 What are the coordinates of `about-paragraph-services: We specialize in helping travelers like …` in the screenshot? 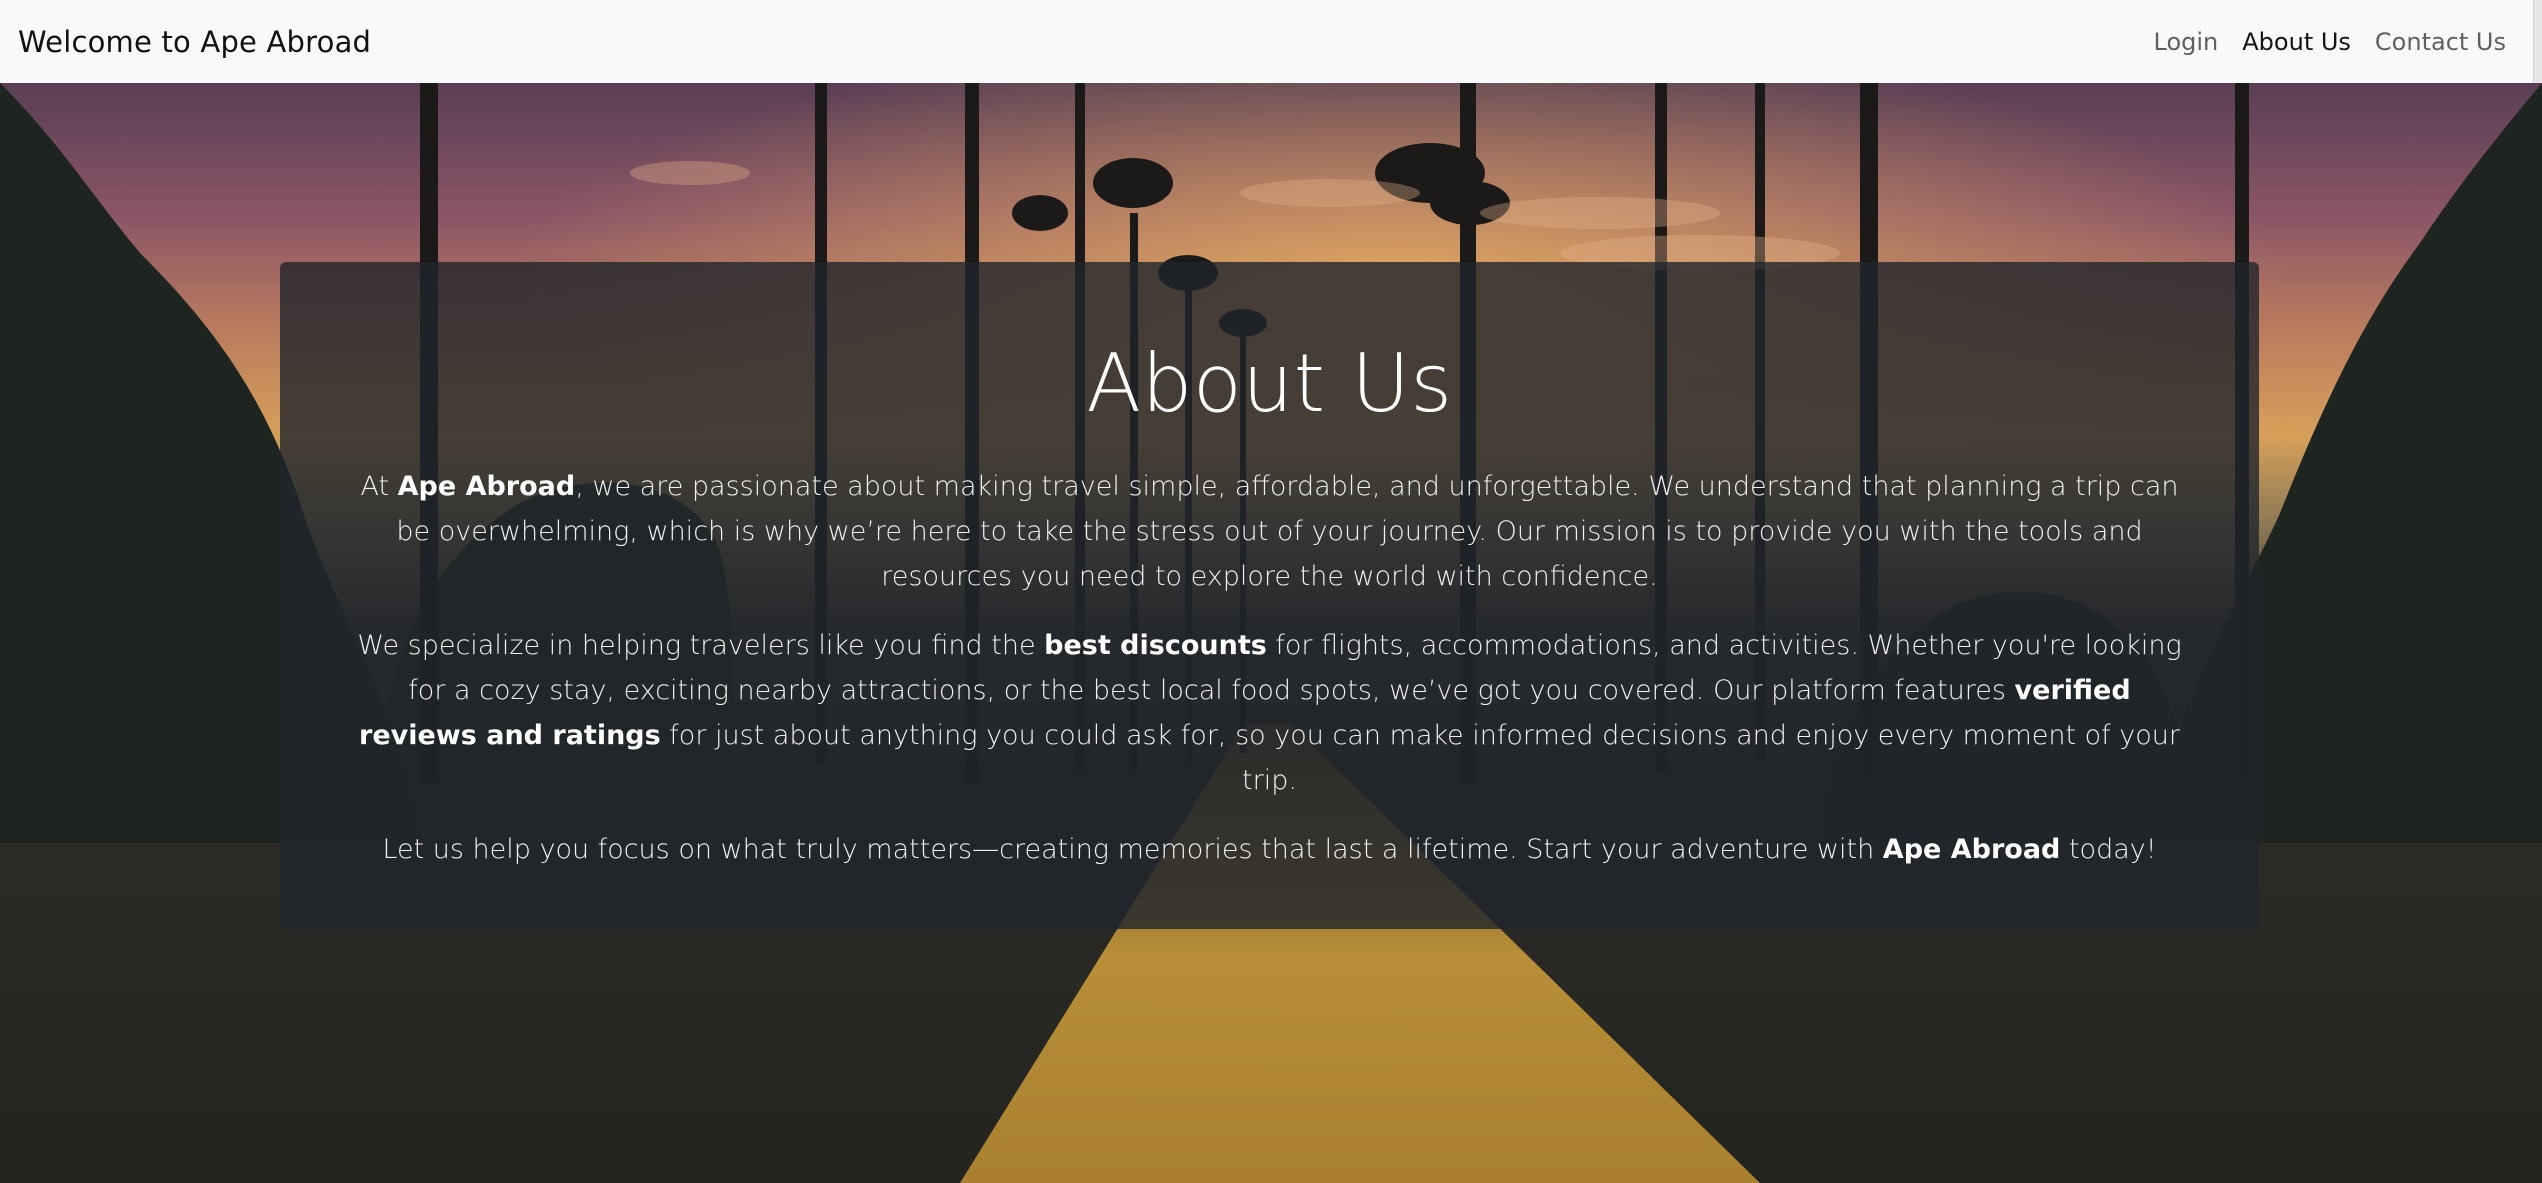 It's located at (1269, 713).